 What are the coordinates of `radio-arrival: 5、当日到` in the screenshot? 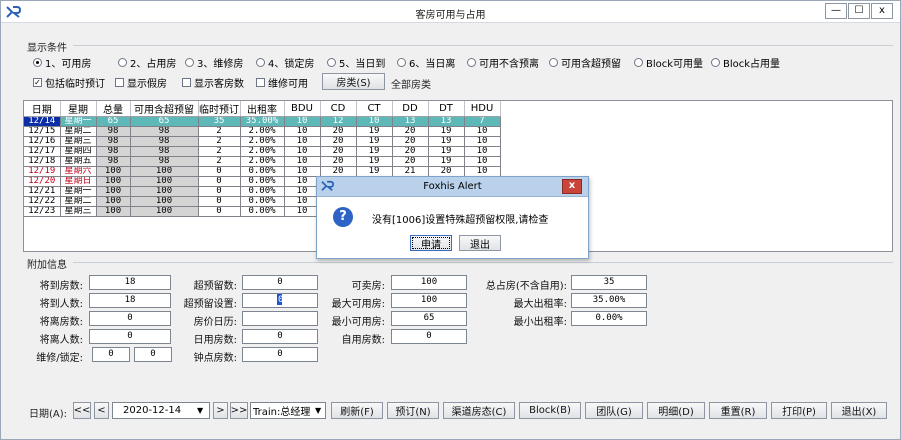 It's located at (356, 63).